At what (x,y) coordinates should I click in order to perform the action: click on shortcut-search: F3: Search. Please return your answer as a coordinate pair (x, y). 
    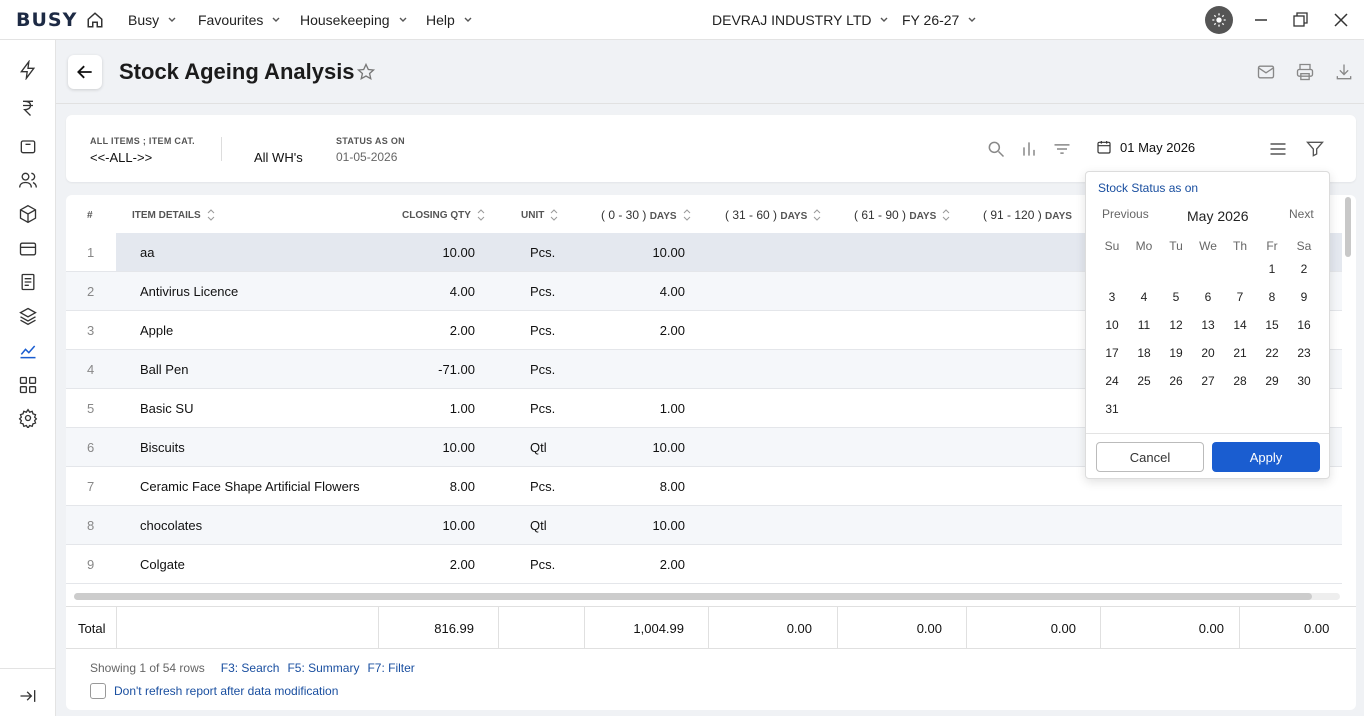
    Looking at the image, I should click on (250, 668).